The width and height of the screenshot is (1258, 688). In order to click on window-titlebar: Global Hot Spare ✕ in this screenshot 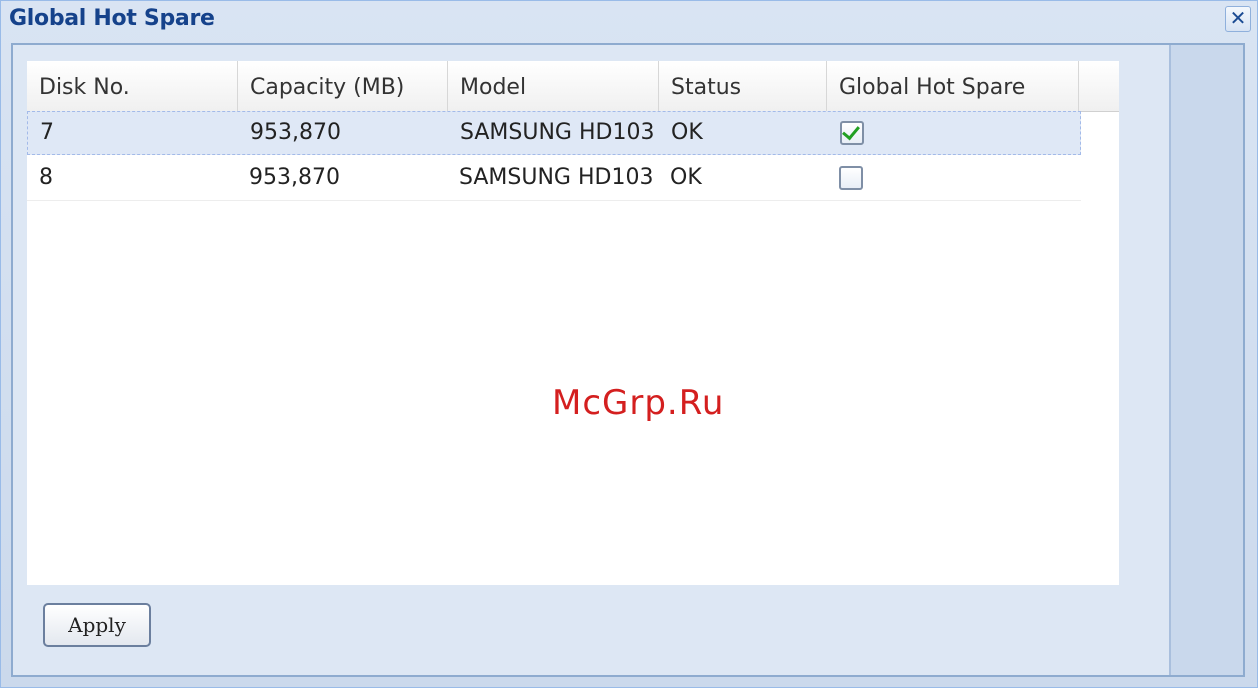, I will do `click(629, 21)`.